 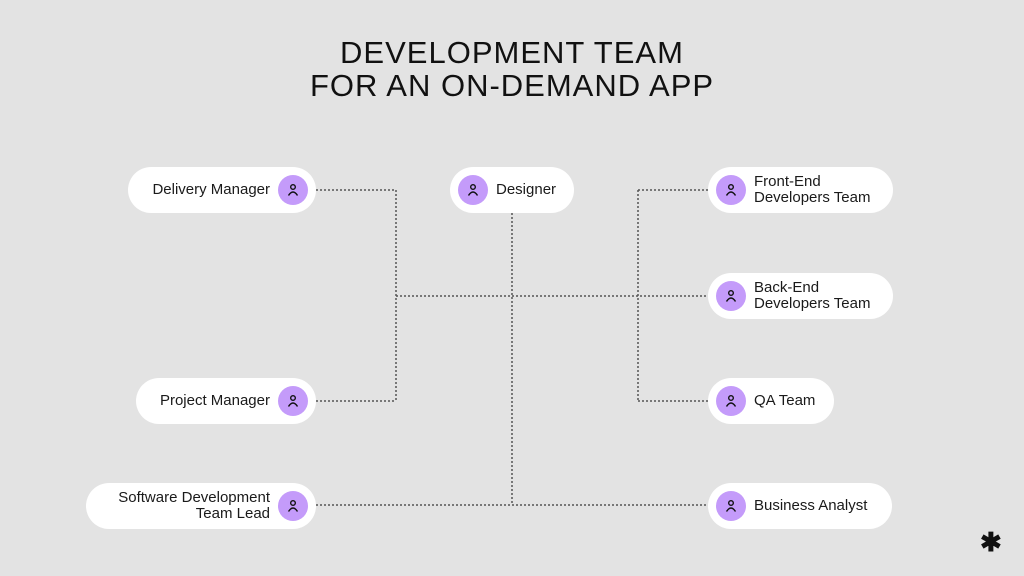 What do you see at coordinates (785, 400) in the screenshot?
I see `node-label: QA Team` at bounding box center [785, 400].